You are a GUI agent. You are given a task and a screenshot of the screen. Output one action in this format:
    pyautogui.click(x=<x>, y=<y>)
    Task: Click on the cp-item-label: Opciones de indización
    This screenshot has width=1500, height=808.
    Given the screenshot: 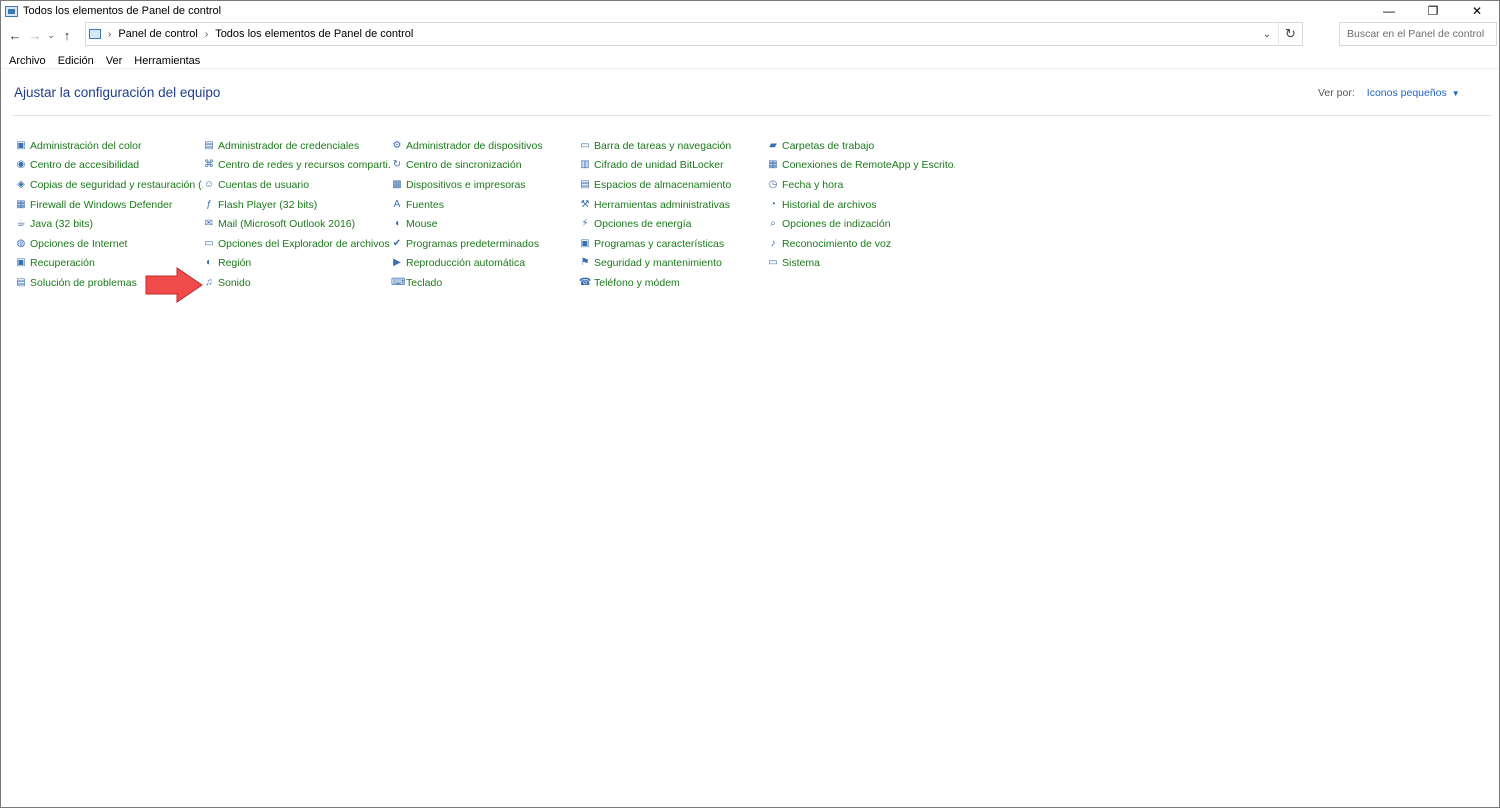 What is the action you would take?
    pyautogui.click(x=836, y=224)
    